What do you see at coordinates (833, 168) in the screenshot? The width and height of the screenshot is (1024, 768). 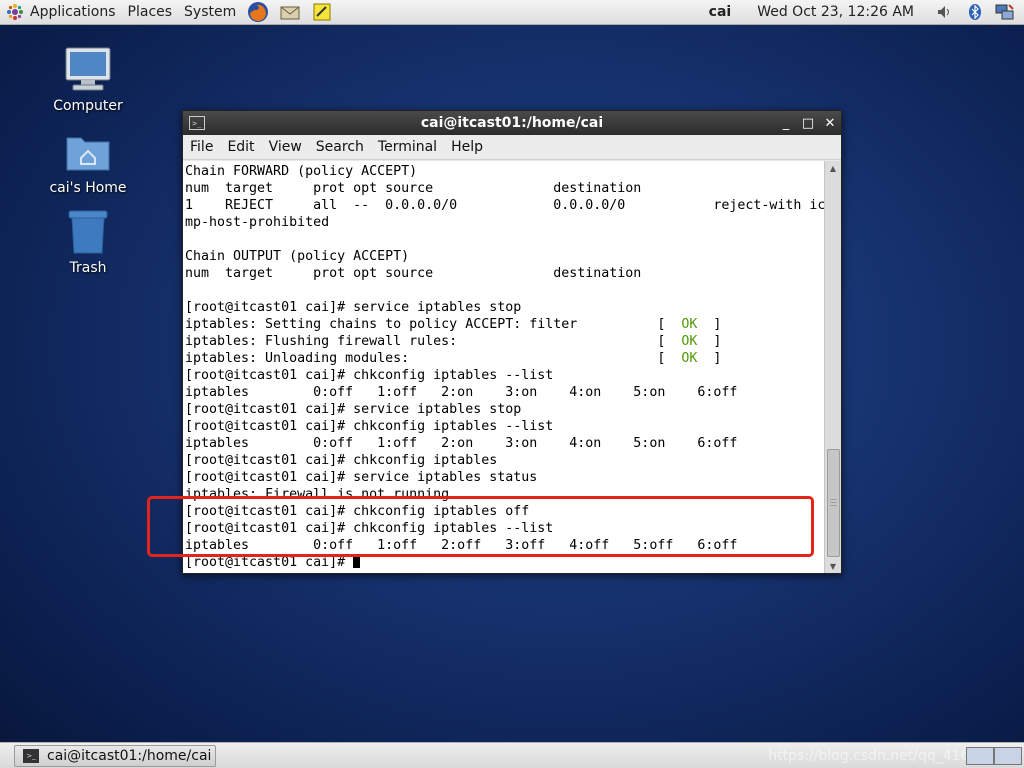 I see `scroll-up-arrow: ▲` at bounding box center [833, 168].